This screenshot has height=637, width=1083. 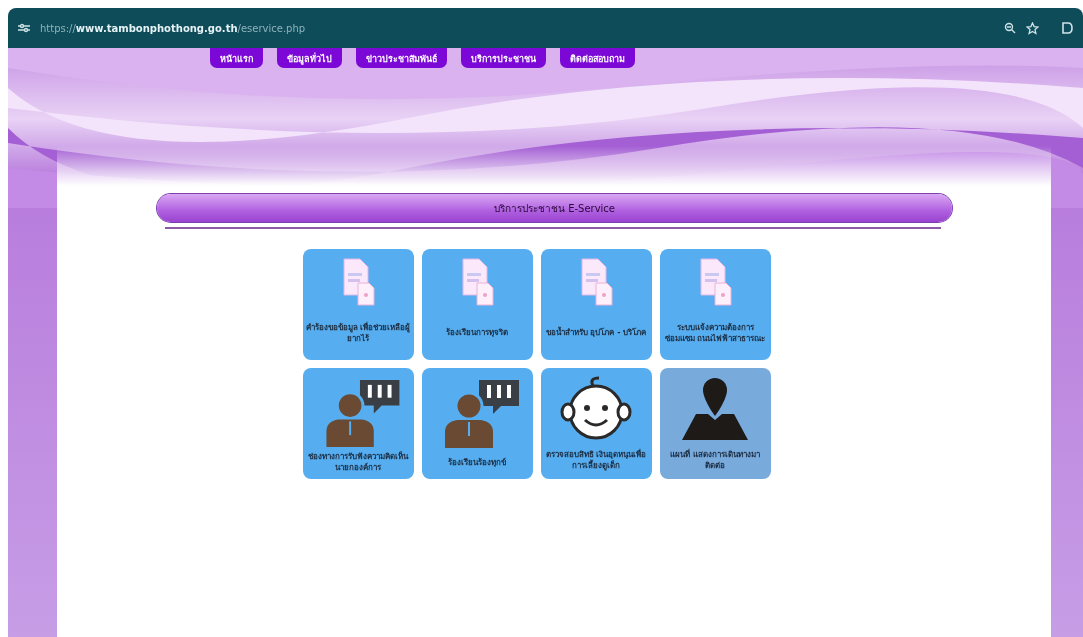 What do you see at coordinates (715, 409) in the screenshot?
I see `map-pin-icon` at bounding box center [715, 409].